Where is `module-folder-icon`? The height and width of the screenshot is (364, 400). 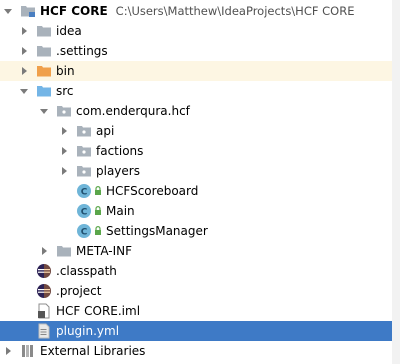 module-folder-icon is located at coordinates (28, 11).